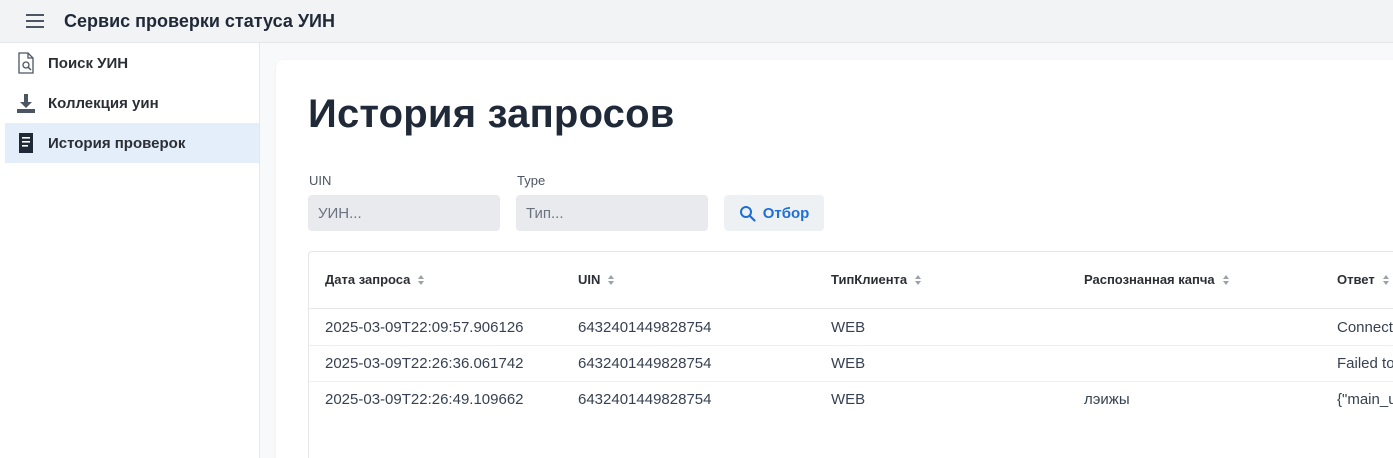 The height and width of the screenshot is (458, 1393). I want to click on app-title: Сервис проверки статуса УИН, so click(199, 20).